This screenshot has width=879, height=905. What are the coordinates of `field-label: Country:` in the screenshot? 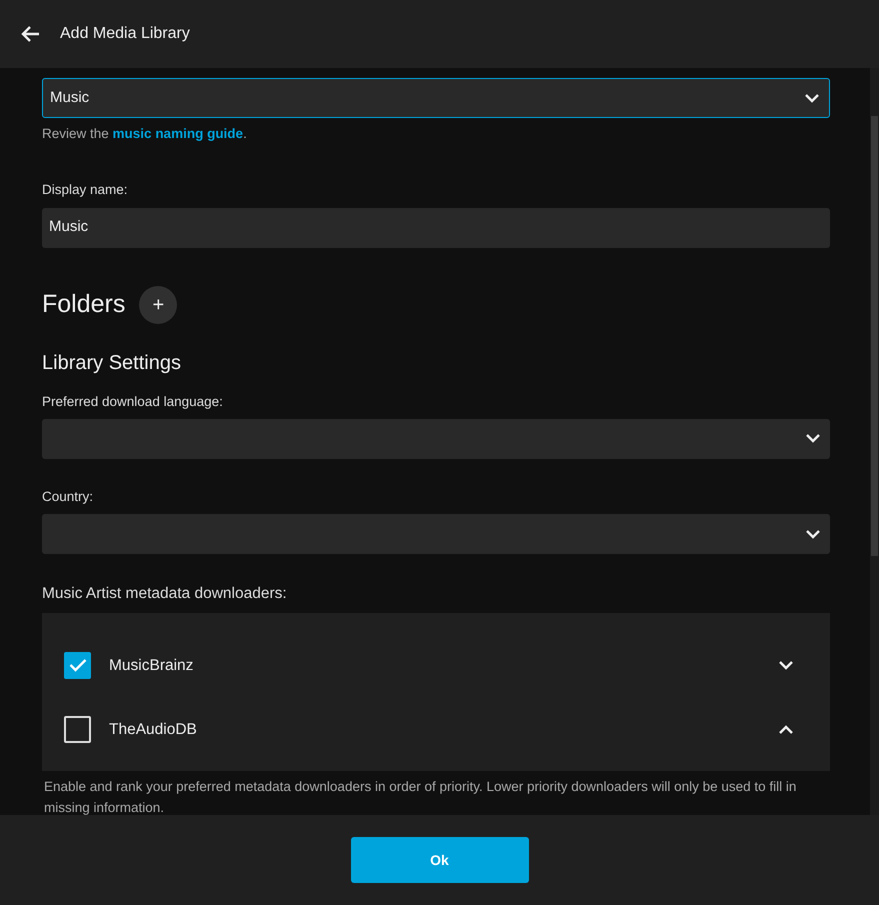 It's located at (68, 497).